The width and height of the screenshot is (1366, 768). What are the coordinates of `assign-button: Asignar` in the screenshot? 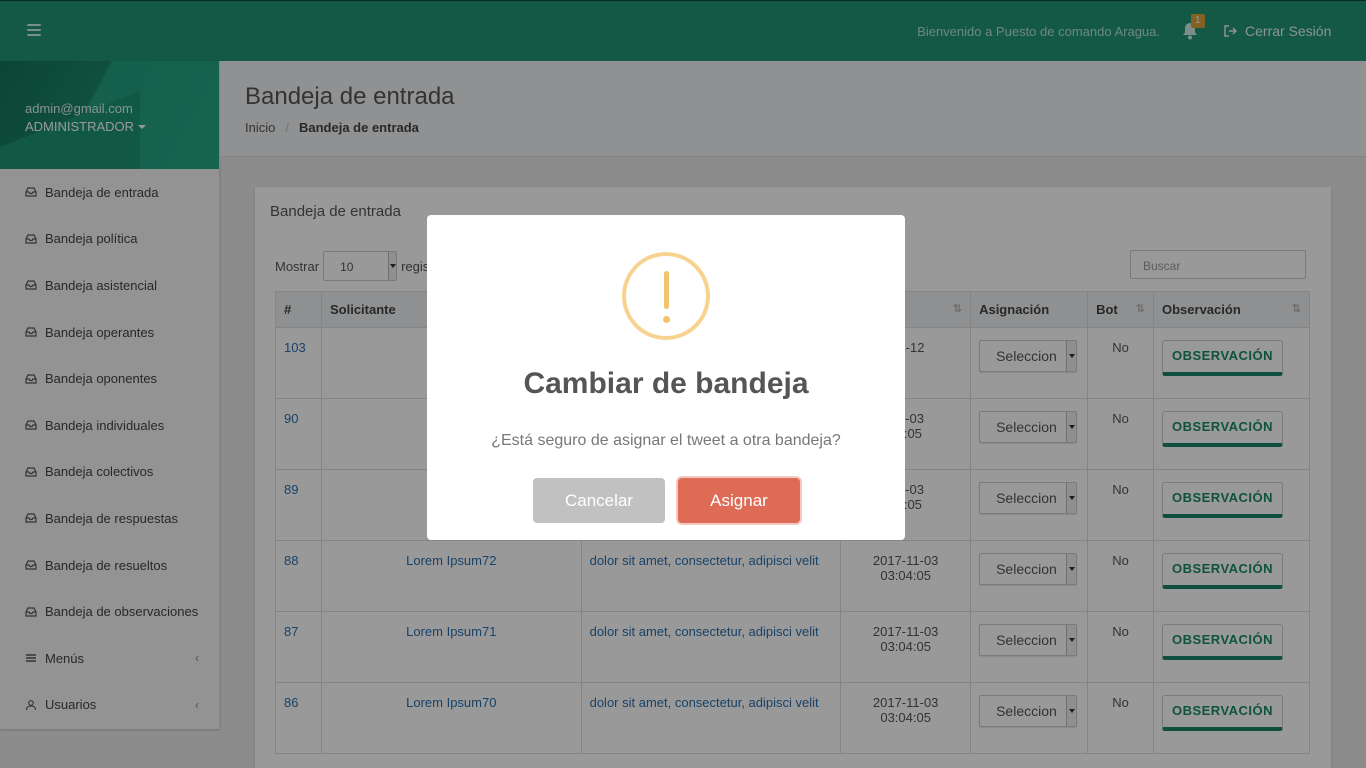 It's located at (739, 500).